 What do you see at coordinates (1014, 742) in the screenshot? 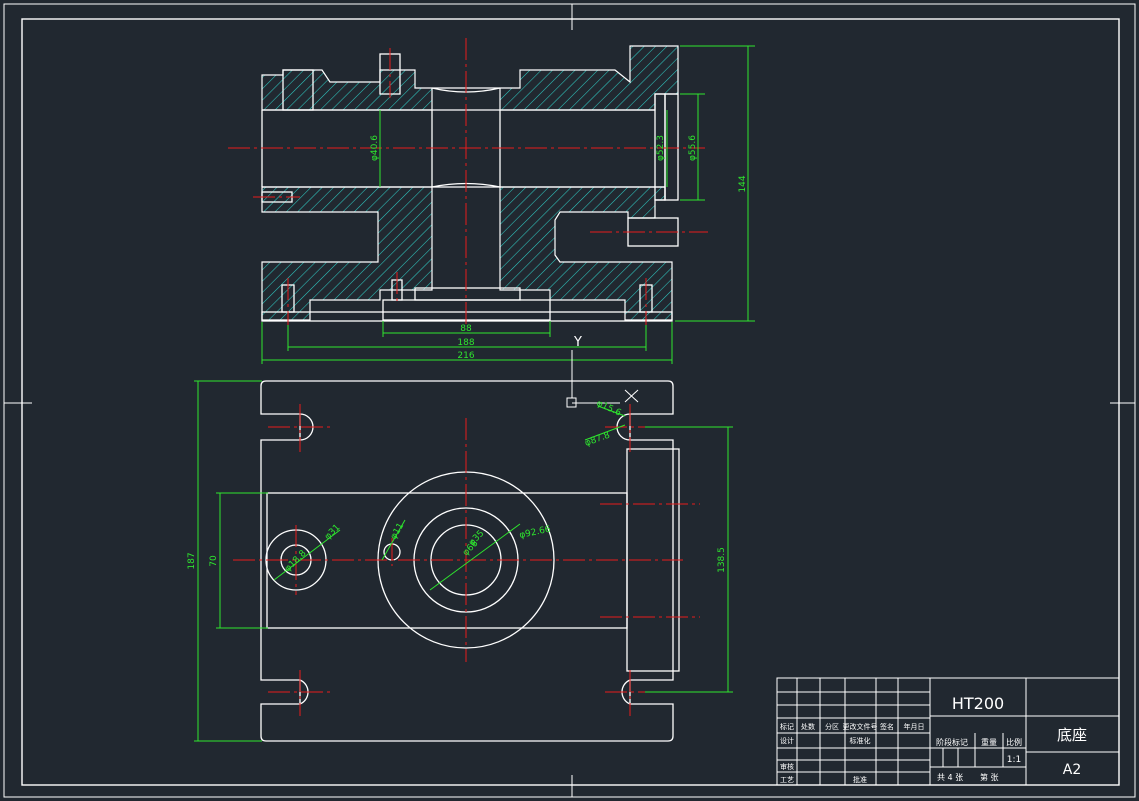
I see `ratio-label: 比例` at bounding box center [1014, 742].